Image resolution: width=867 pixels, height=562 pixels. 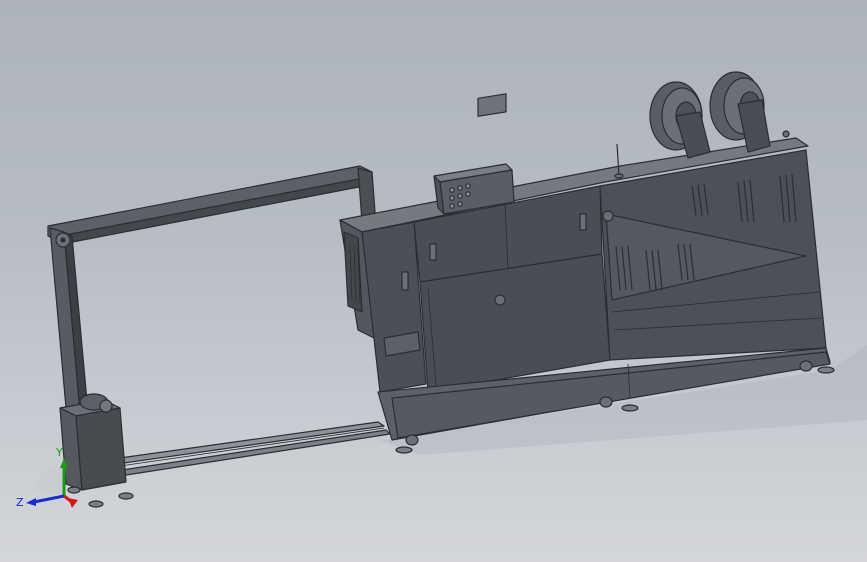 What do you see at coordinates (73, 503) in the screenshot?
I see `axis-x-arrow` at bounding box center [73, 503].